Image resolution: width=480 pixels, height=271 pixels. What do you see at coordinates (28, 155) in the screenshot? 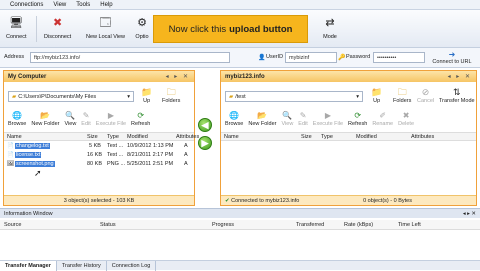
I see `file-name: license.txt` at bounding box center [28, 155].